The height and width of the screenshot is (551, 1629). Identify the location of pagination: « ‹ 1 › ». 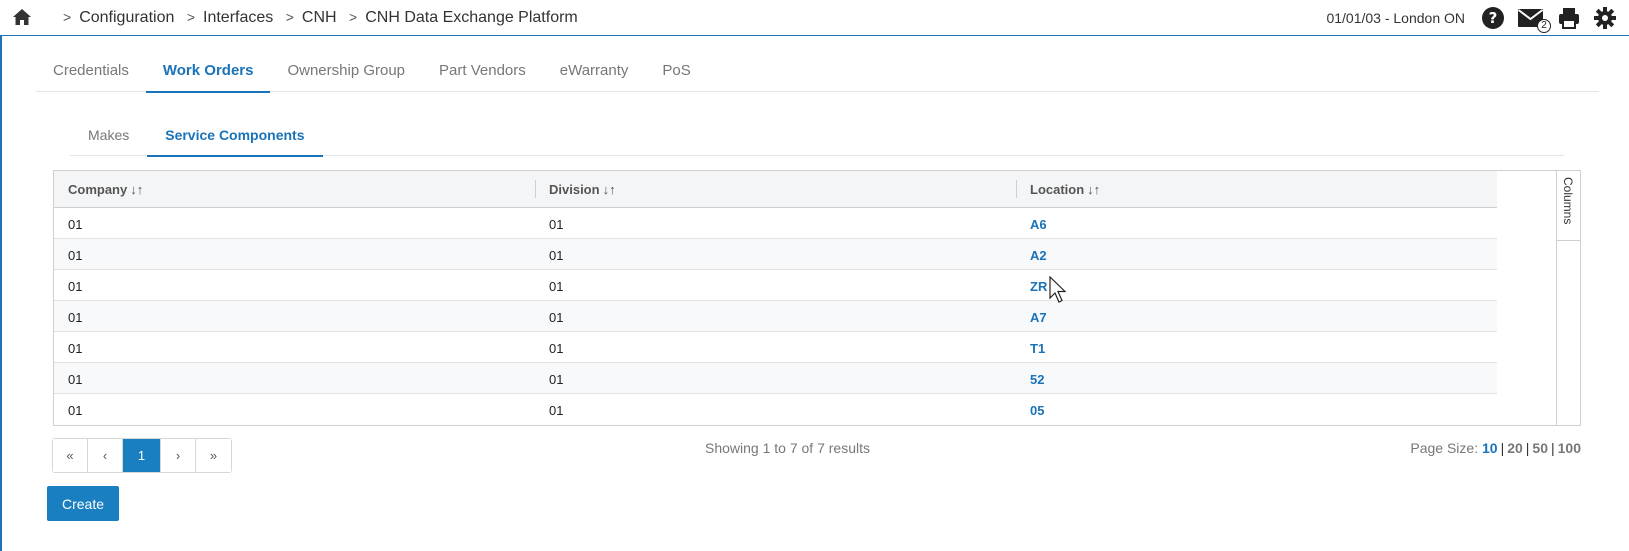
(142, 455).